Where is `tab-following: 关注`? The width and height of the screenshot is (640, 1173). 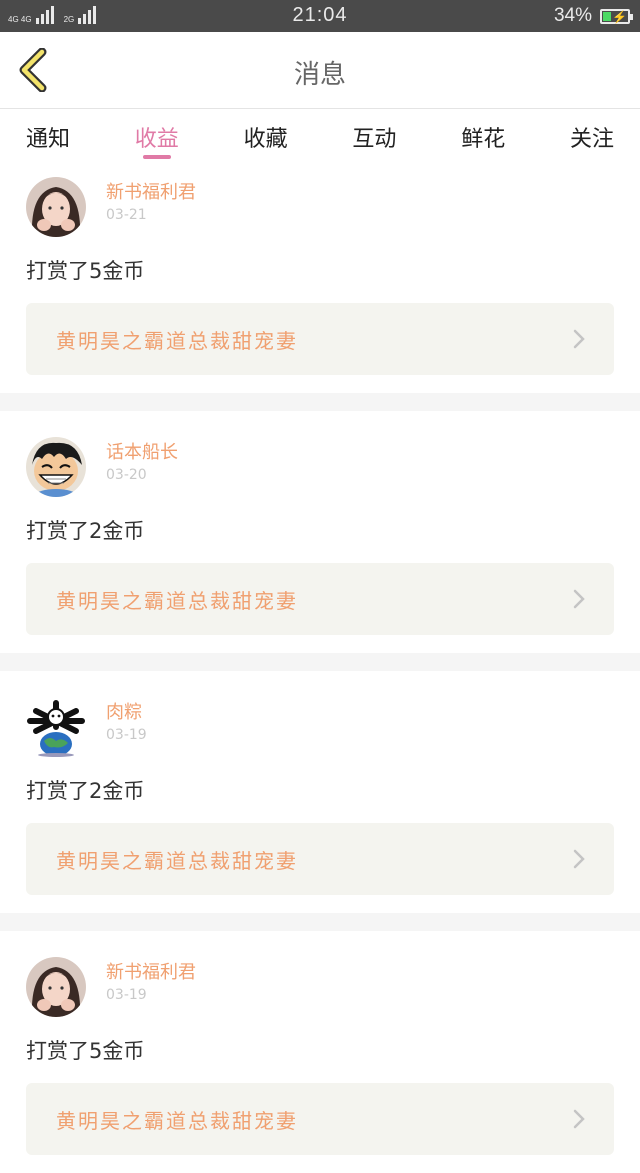 tab-following: 关注 is located at coordinates (592, 138).